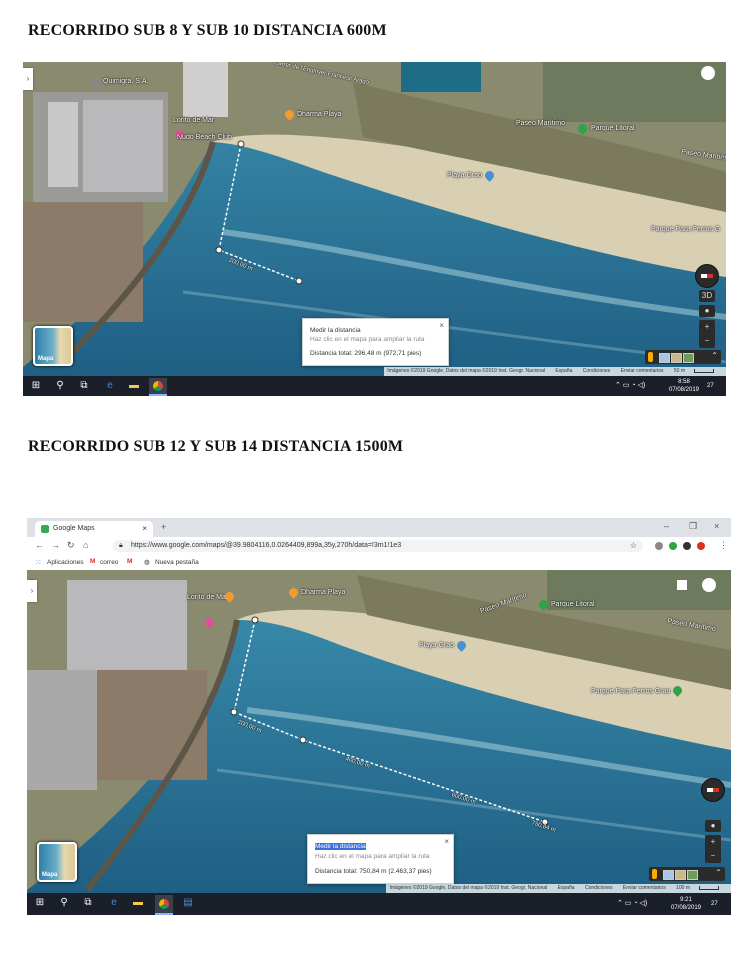 This screenshot has width=749, height=960. What do you see at coordinates (686, 900) in the screenshot?
I see `clock-time: 9:21` at bounding box center [686, 900].